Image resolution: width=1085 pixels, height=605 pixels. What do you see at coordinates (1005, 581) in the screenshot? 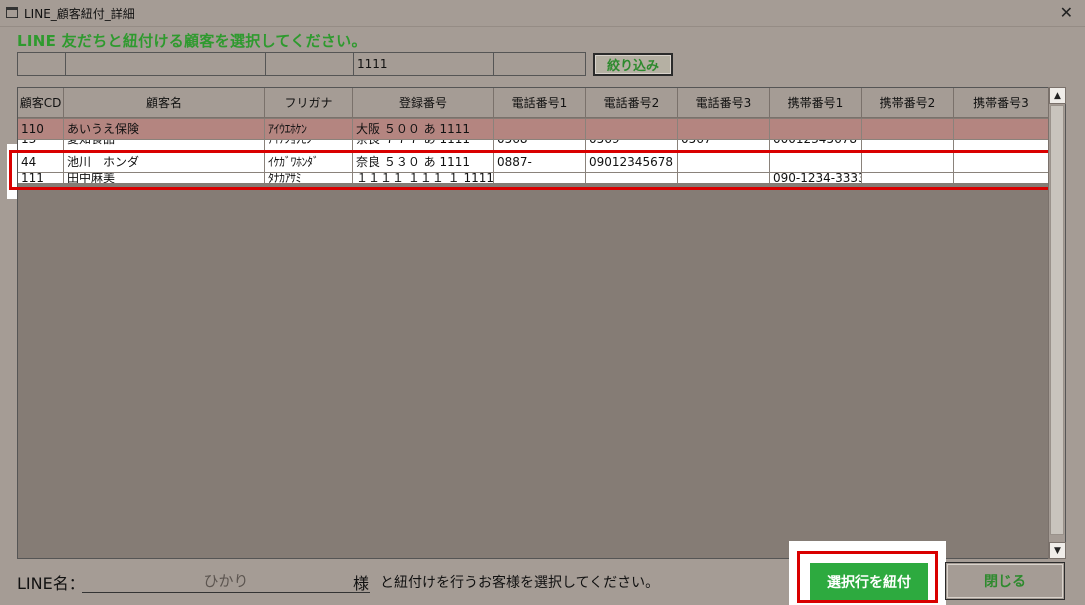
I see `close-button: 閉じる` at bounding box center [1005, 581].